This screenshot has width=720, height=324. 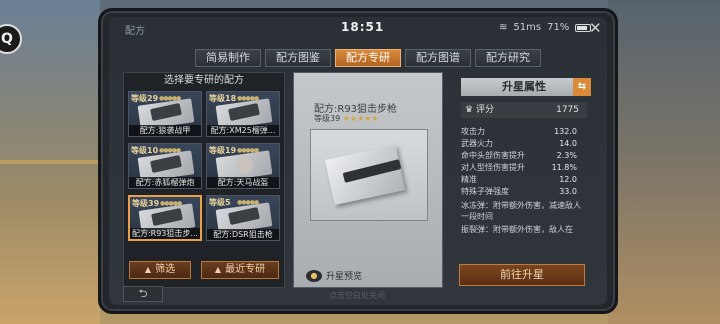 I want to click on stat-label: 命中头部伤害提升, so click(x=493, y=155).